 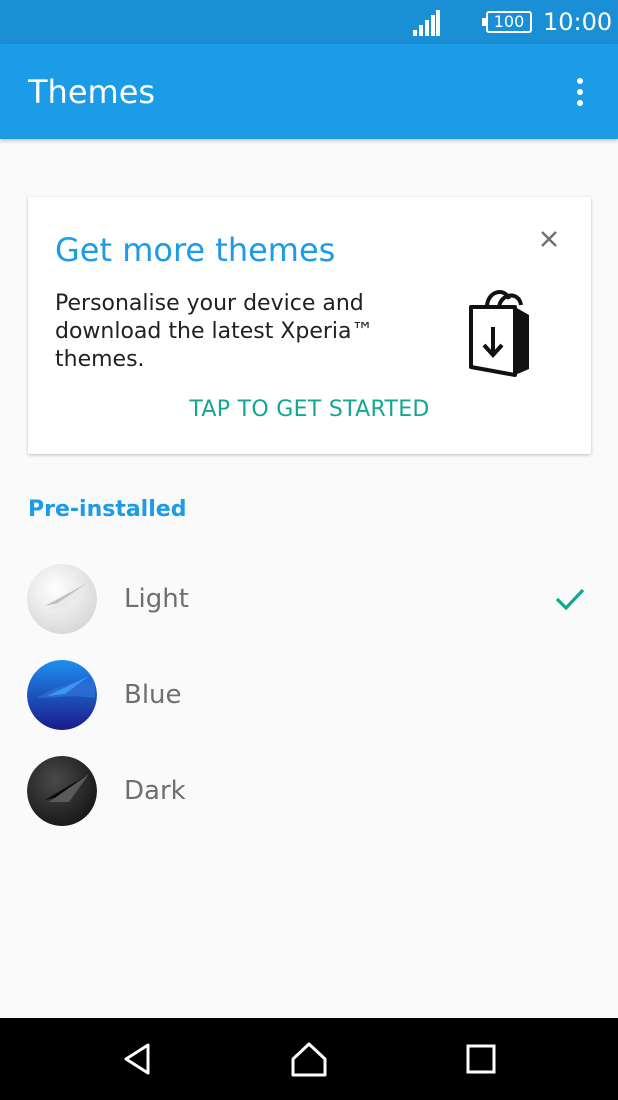 What do you see at coordinates (153, 695) in the screenshot?
I see `theme-name: Blue` at bounding box center [153, 695].